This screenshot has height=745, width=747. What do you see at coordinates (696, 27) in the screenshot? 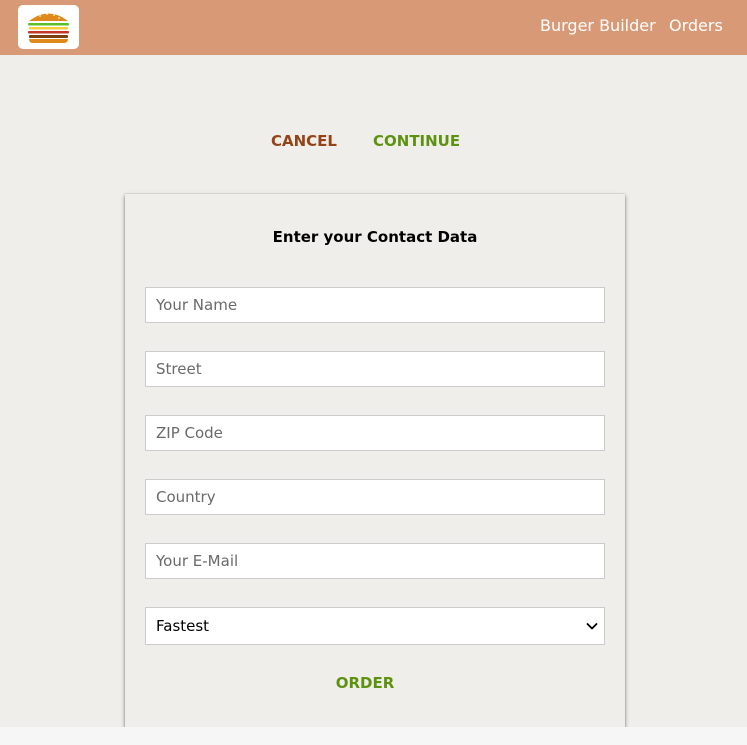
I see `nav-orders: Orders` at bounding box center [696, 27].